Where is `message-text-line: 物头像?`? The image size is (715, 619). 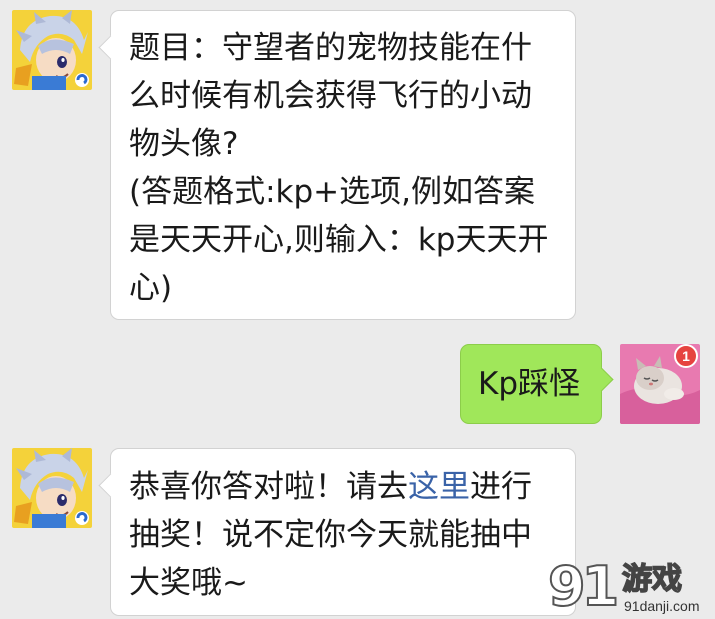 message-text-line: 物头像? is located at coordinates (184, 144).